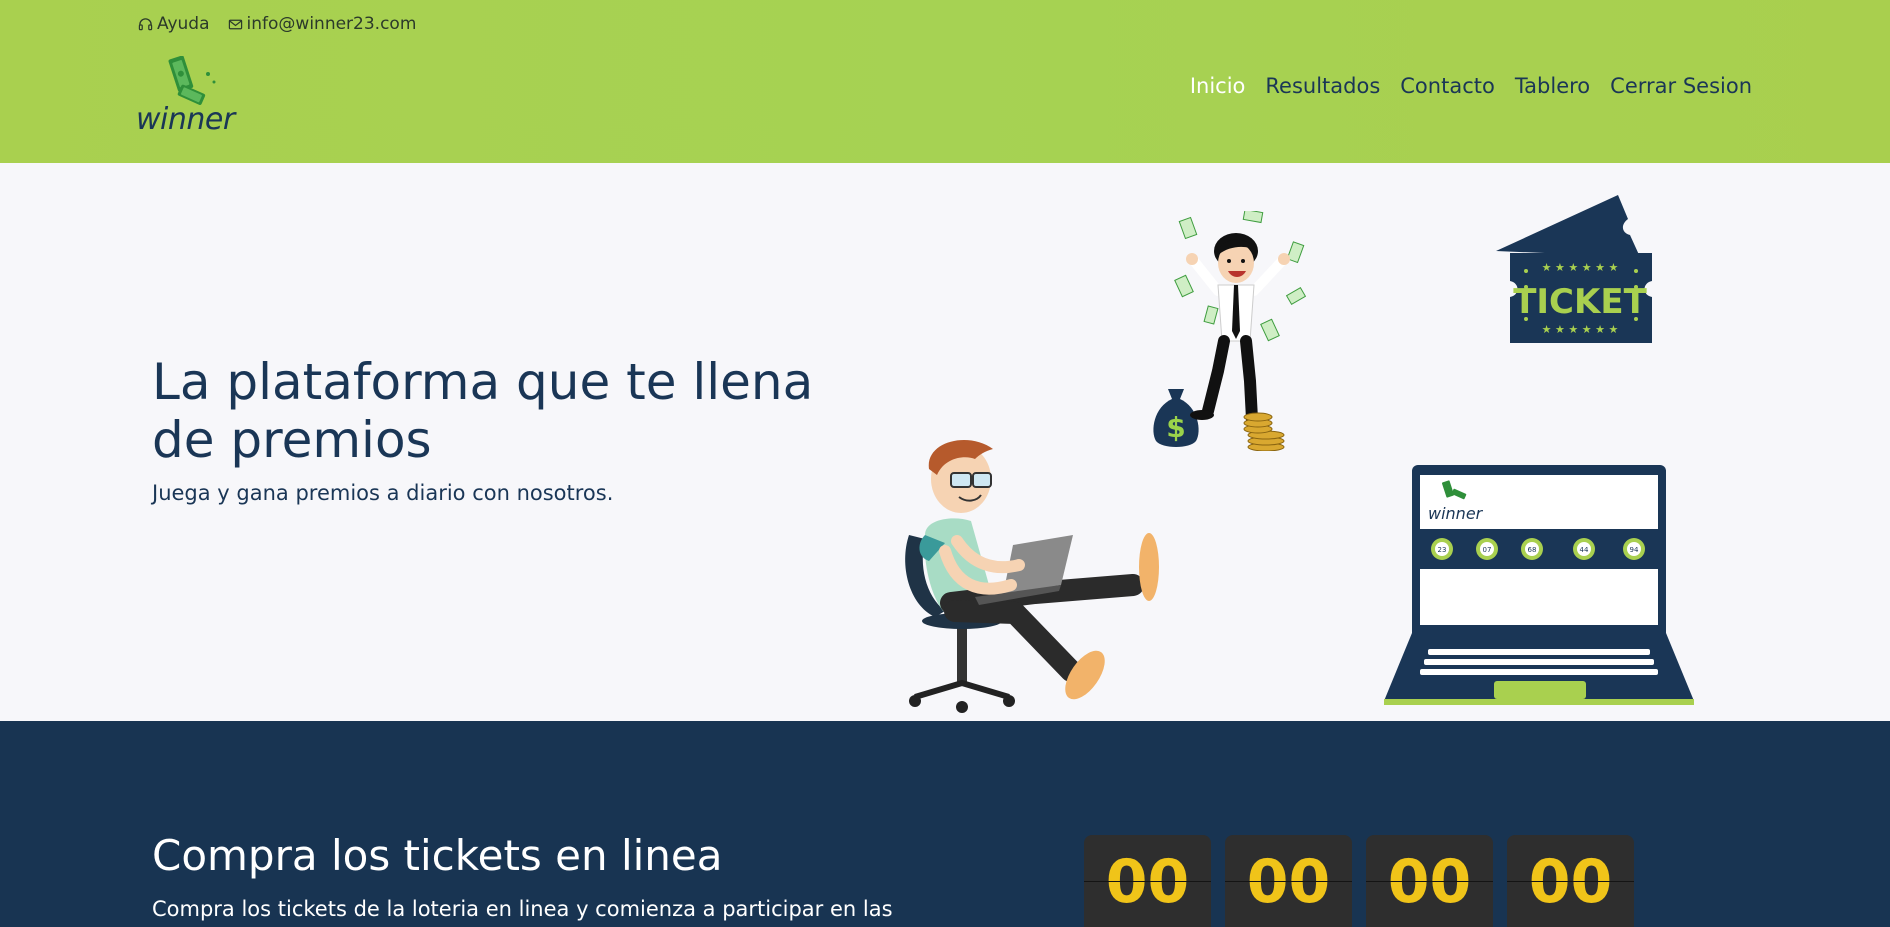 Image resolution: width=1890 pixels, height=927 pixels. What do you see at coordinates (1487, 550) in the screenshot?
I see `lottery-ball: 07` at bounding box center [1487, 550].